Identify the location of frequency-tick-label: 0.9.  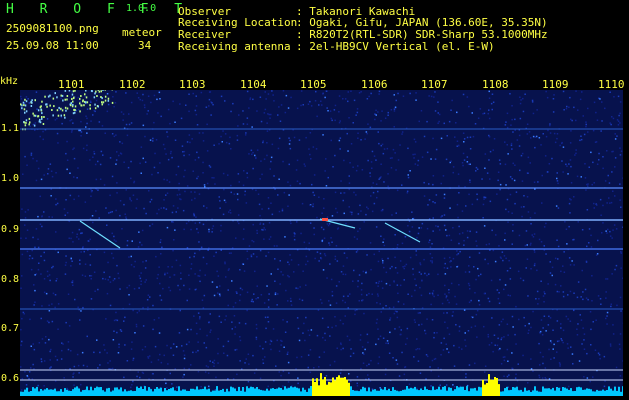
(10, 229).